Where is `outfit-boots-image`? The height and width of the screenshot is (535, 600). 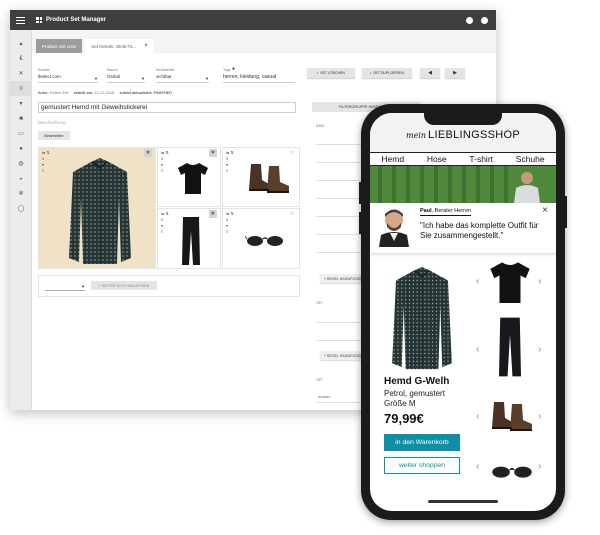 outfit-boots-image is located at coordinates (512, 416).